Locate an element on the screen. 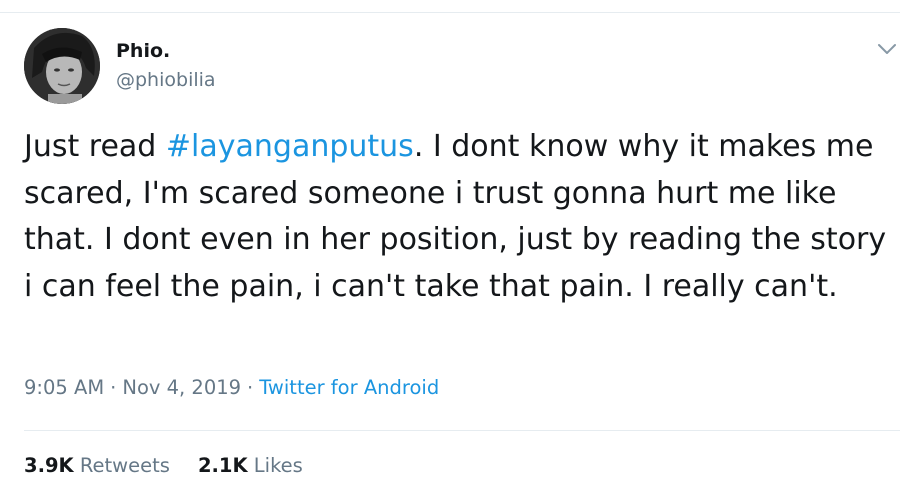 The image size is (900, 503). tweet-text-start: Just read is located at coordinates (95, 146).